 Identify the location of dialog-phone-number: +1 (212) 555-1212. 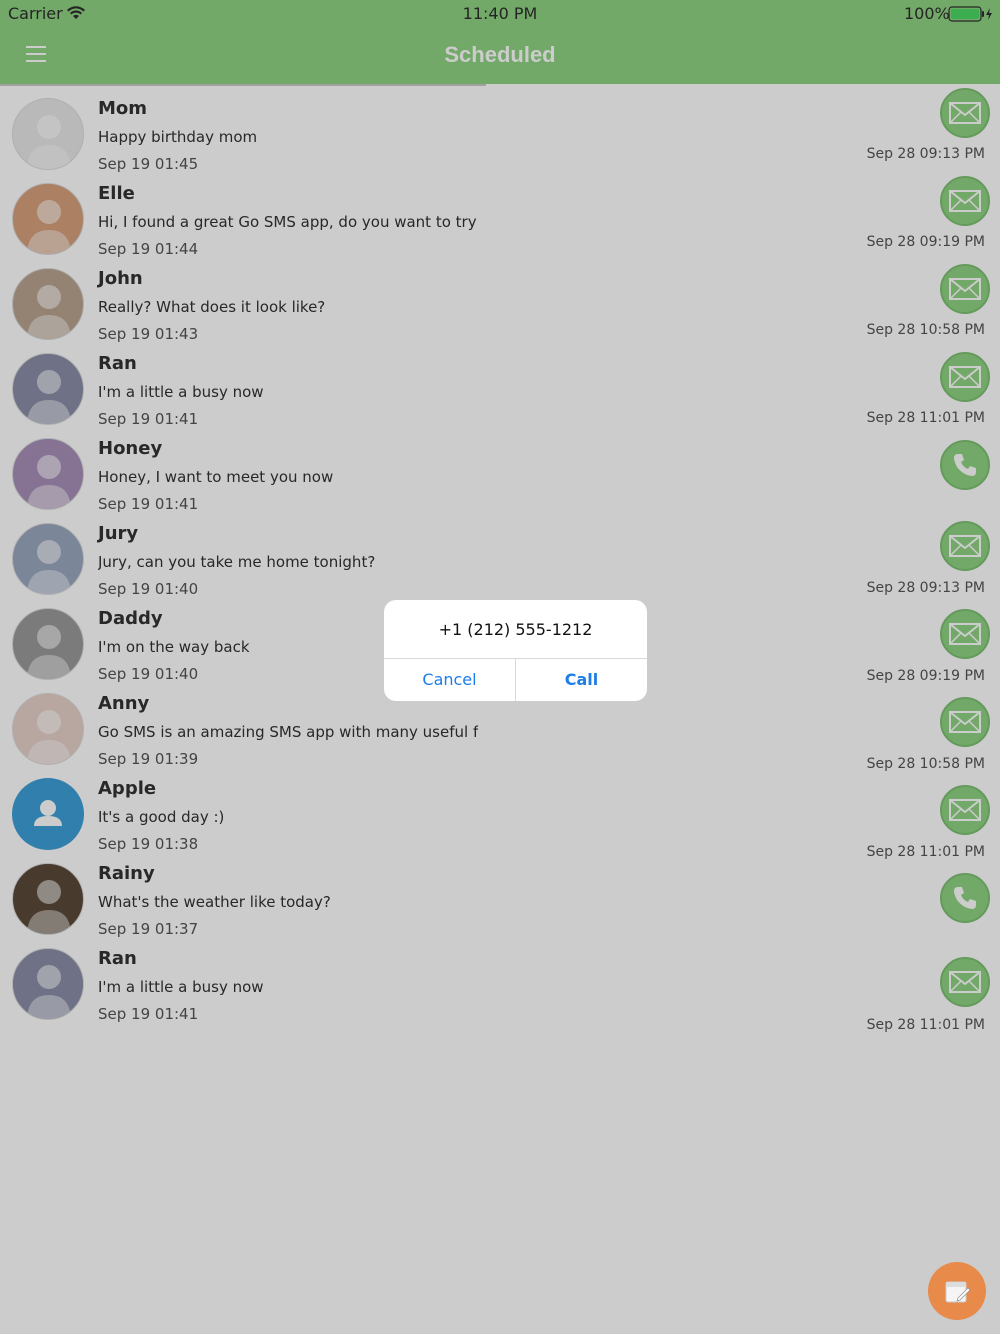
(515, 629).